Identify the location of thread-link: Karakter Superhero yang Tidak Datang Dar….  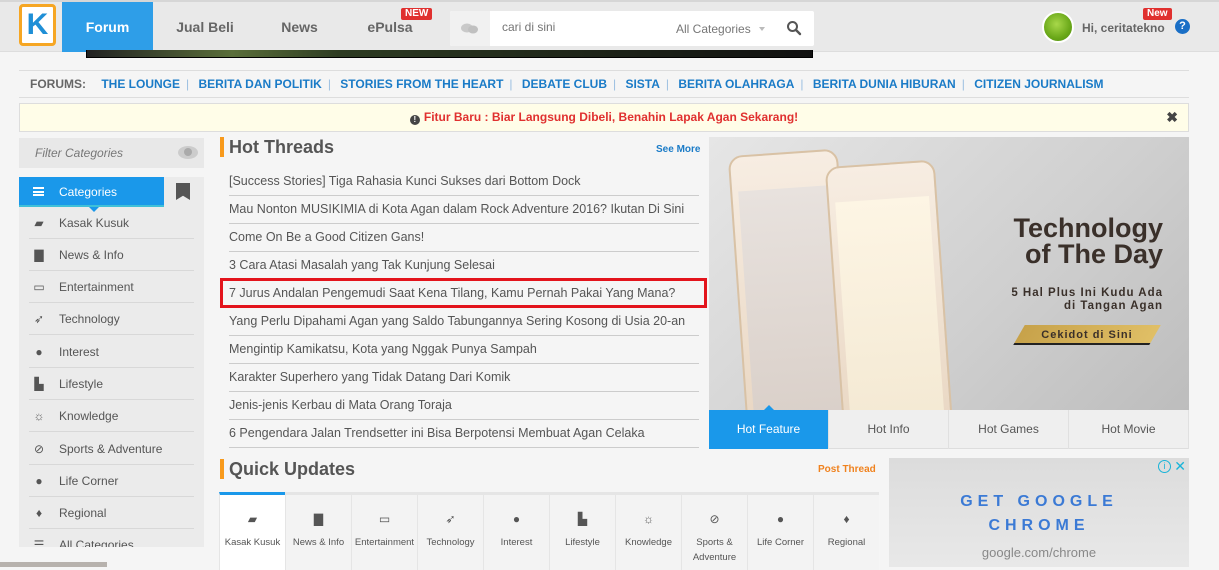
(464, 378).